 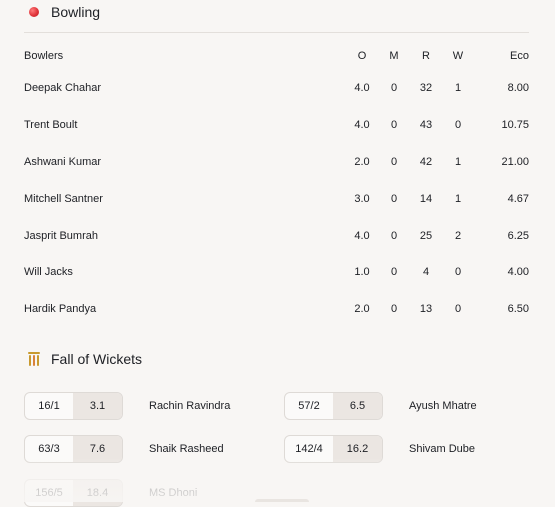 What do you see at coordinates (48, 272) in the screenshot?
I see `bowler-name: Will Jacks` at bounding box center [48, 272].